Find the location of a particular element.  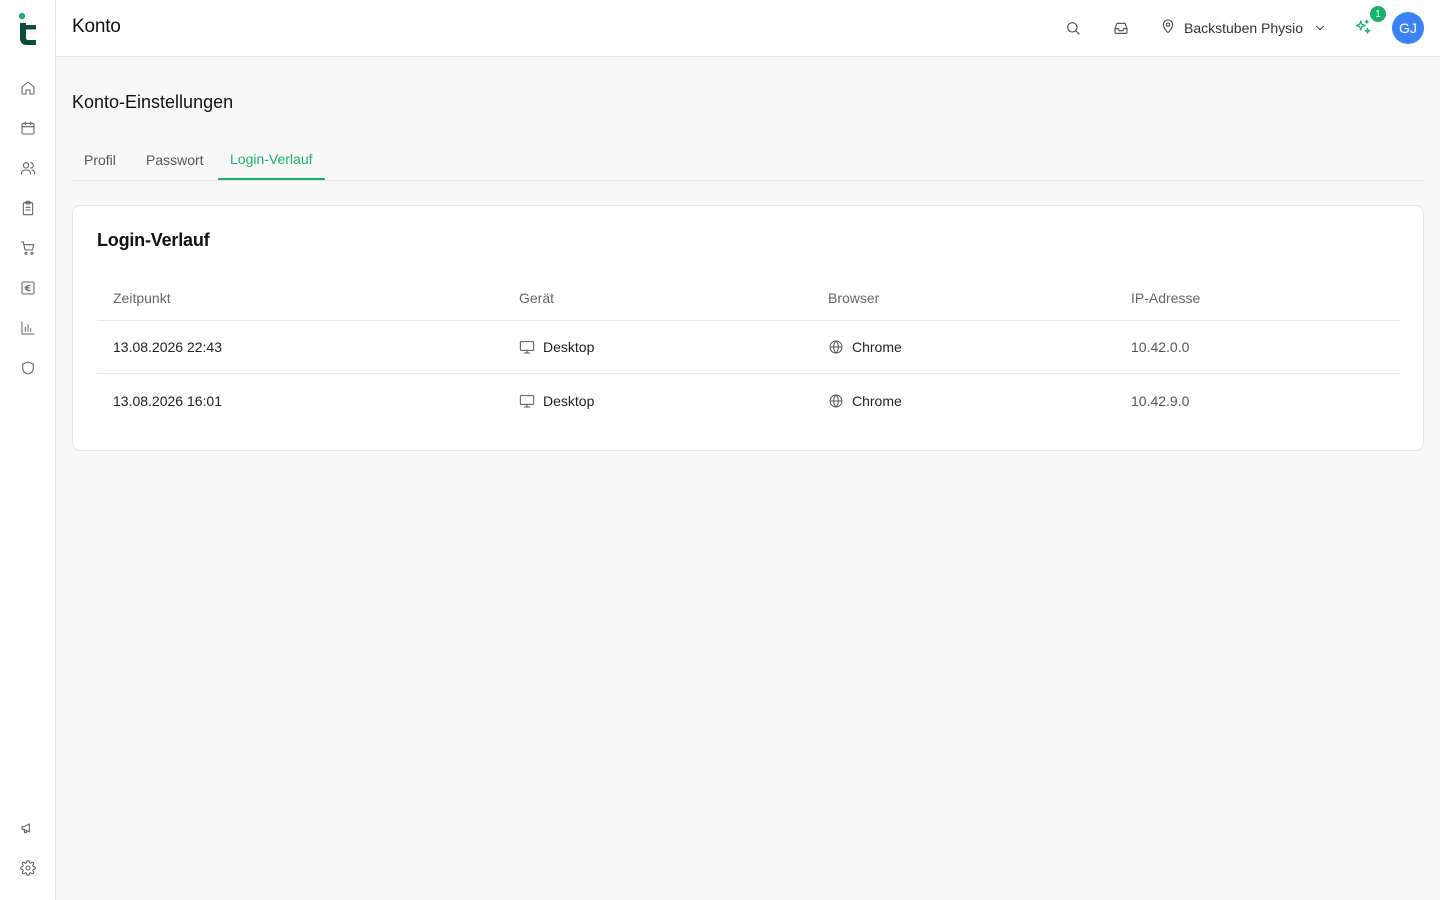

tab-profil: Profil is located at coordinates (100, 160).